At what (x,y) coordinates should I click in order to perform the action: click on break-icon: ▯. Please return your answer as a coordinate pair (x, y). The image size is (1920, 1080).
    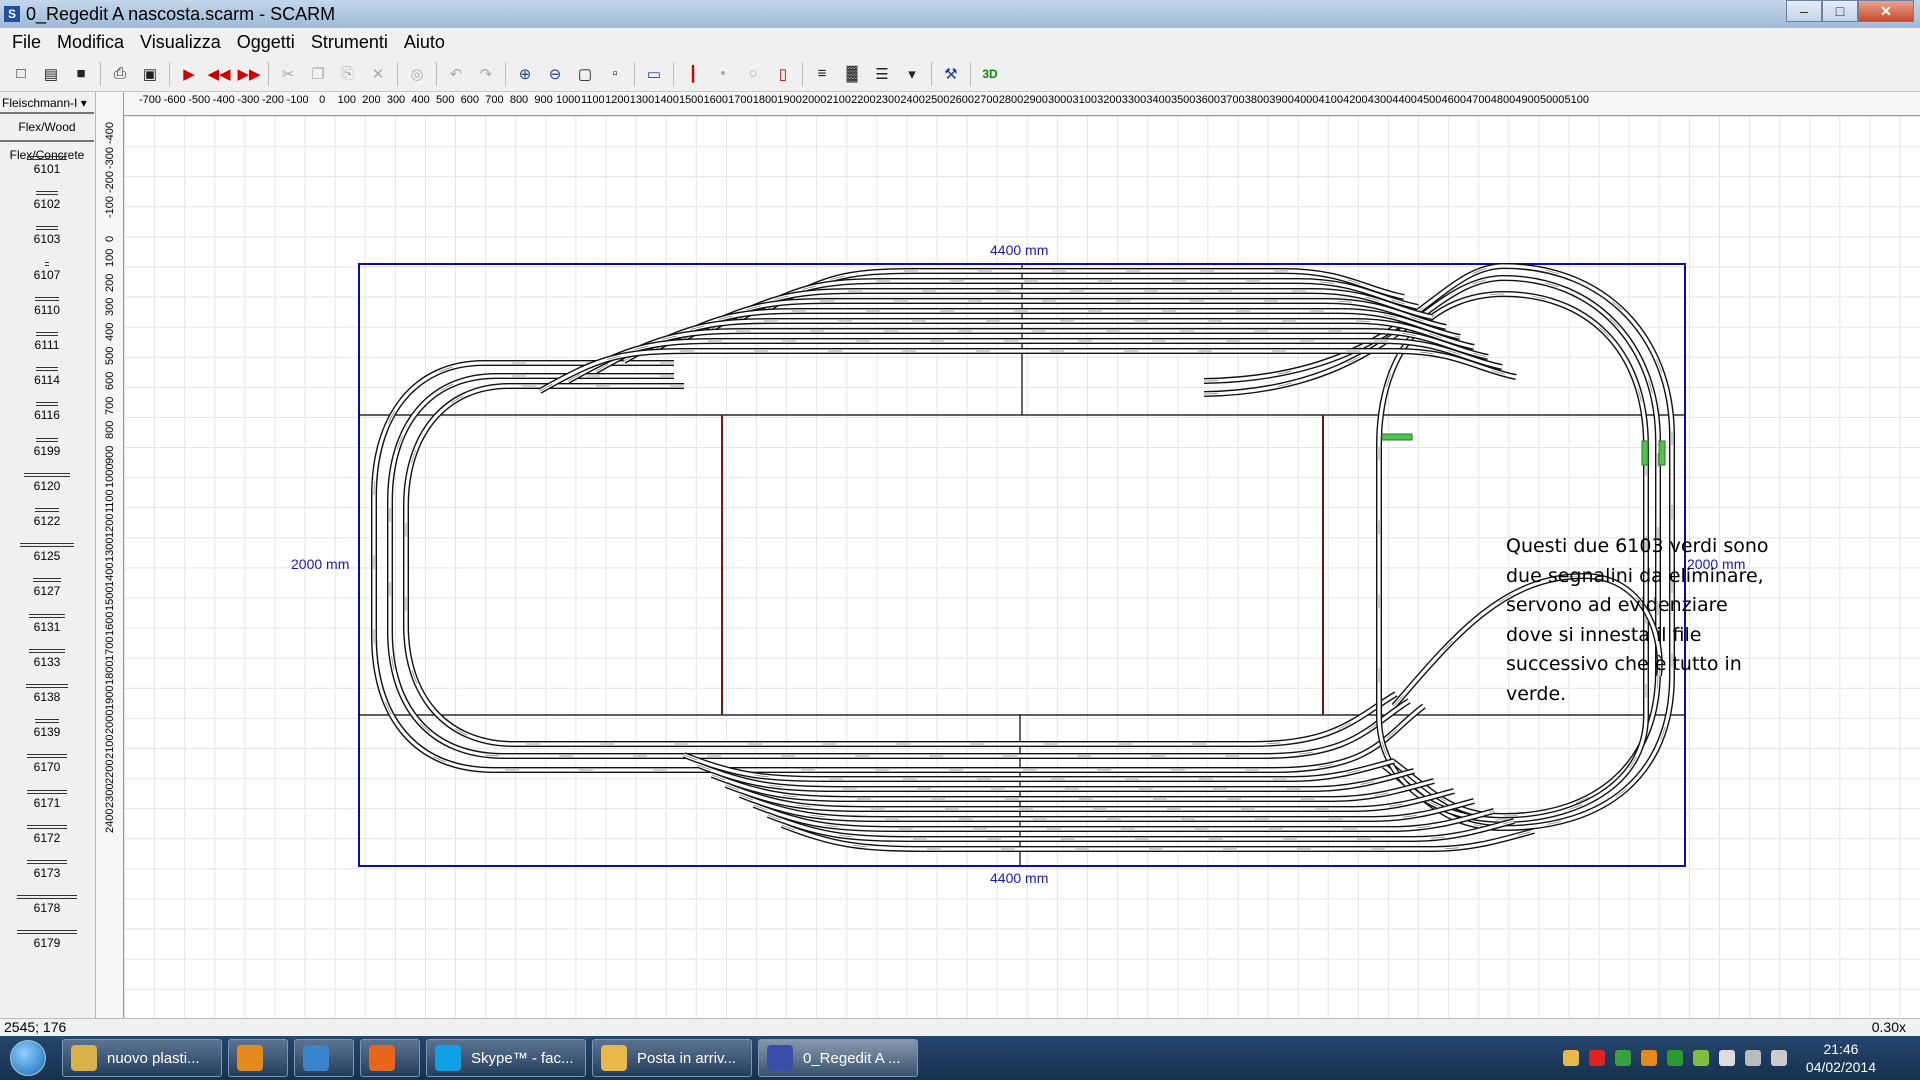
    Looking at the image, I should click on (783, 74).